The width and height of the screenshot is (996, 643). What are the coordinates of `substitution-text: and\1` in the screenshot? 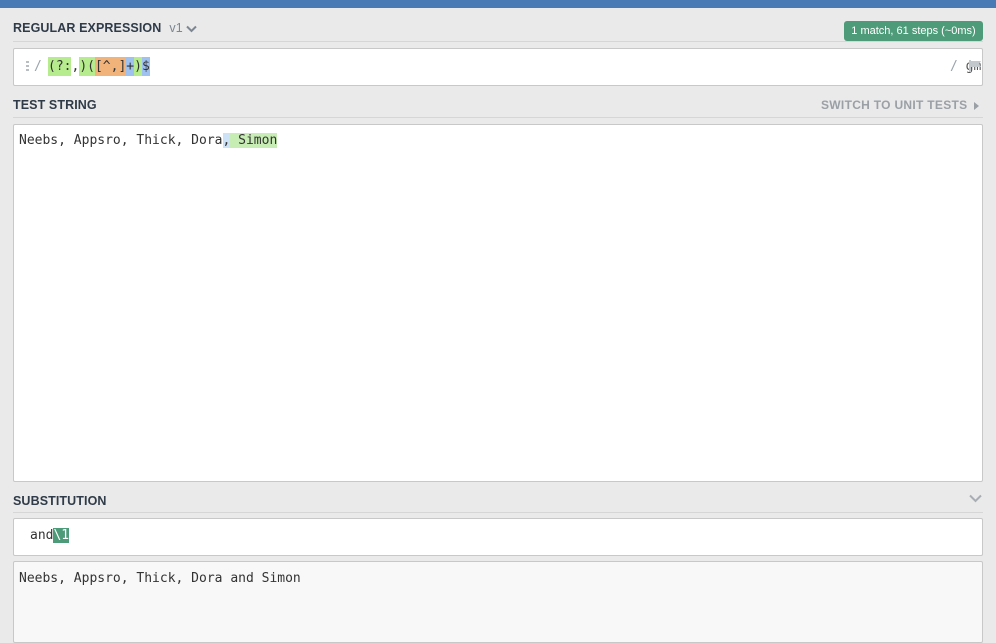 It's located at (50, 535).